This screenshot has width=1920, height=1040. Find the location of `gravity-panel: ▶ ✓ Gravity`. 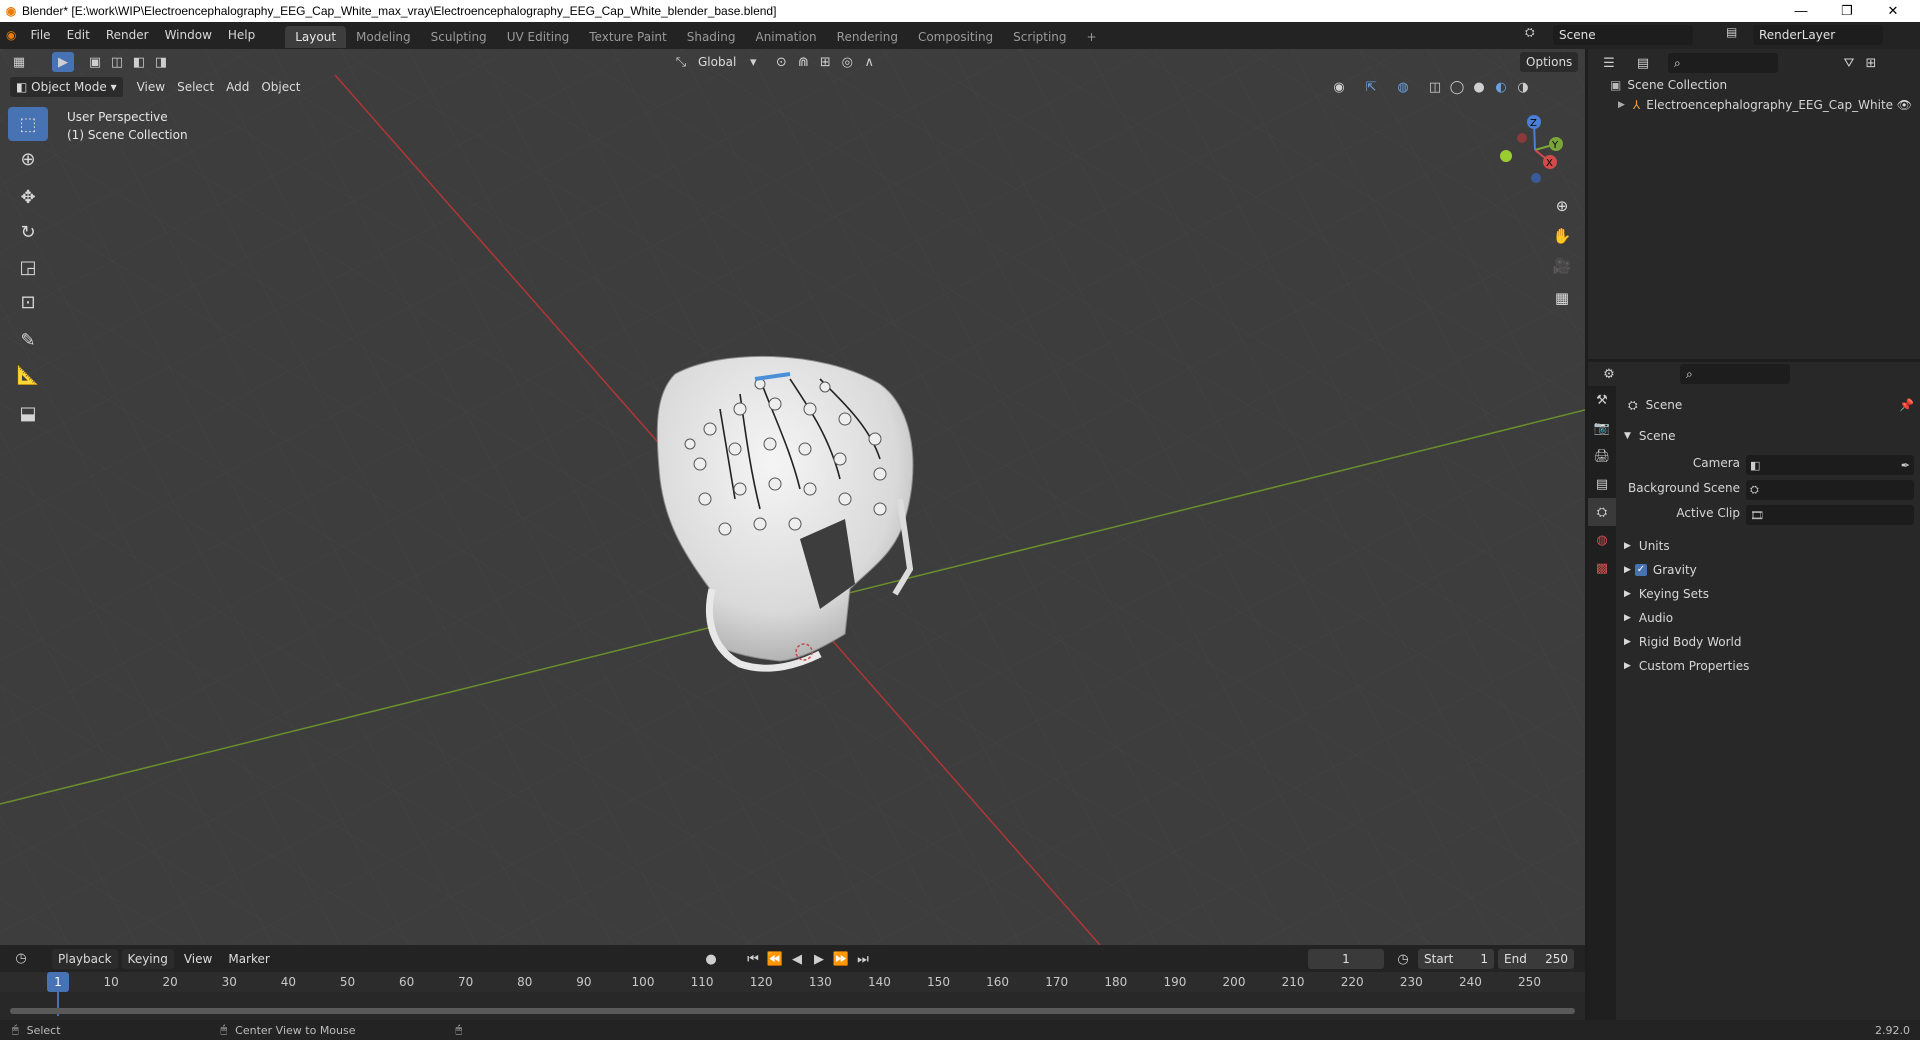

gravity-panel: ▶ ✓ Gravity is located at coordinates (1768, 570).